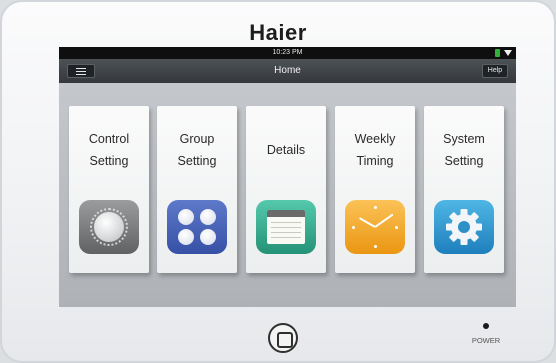  I want to click on tile-system-setting: System Setting, so click(464, 189).